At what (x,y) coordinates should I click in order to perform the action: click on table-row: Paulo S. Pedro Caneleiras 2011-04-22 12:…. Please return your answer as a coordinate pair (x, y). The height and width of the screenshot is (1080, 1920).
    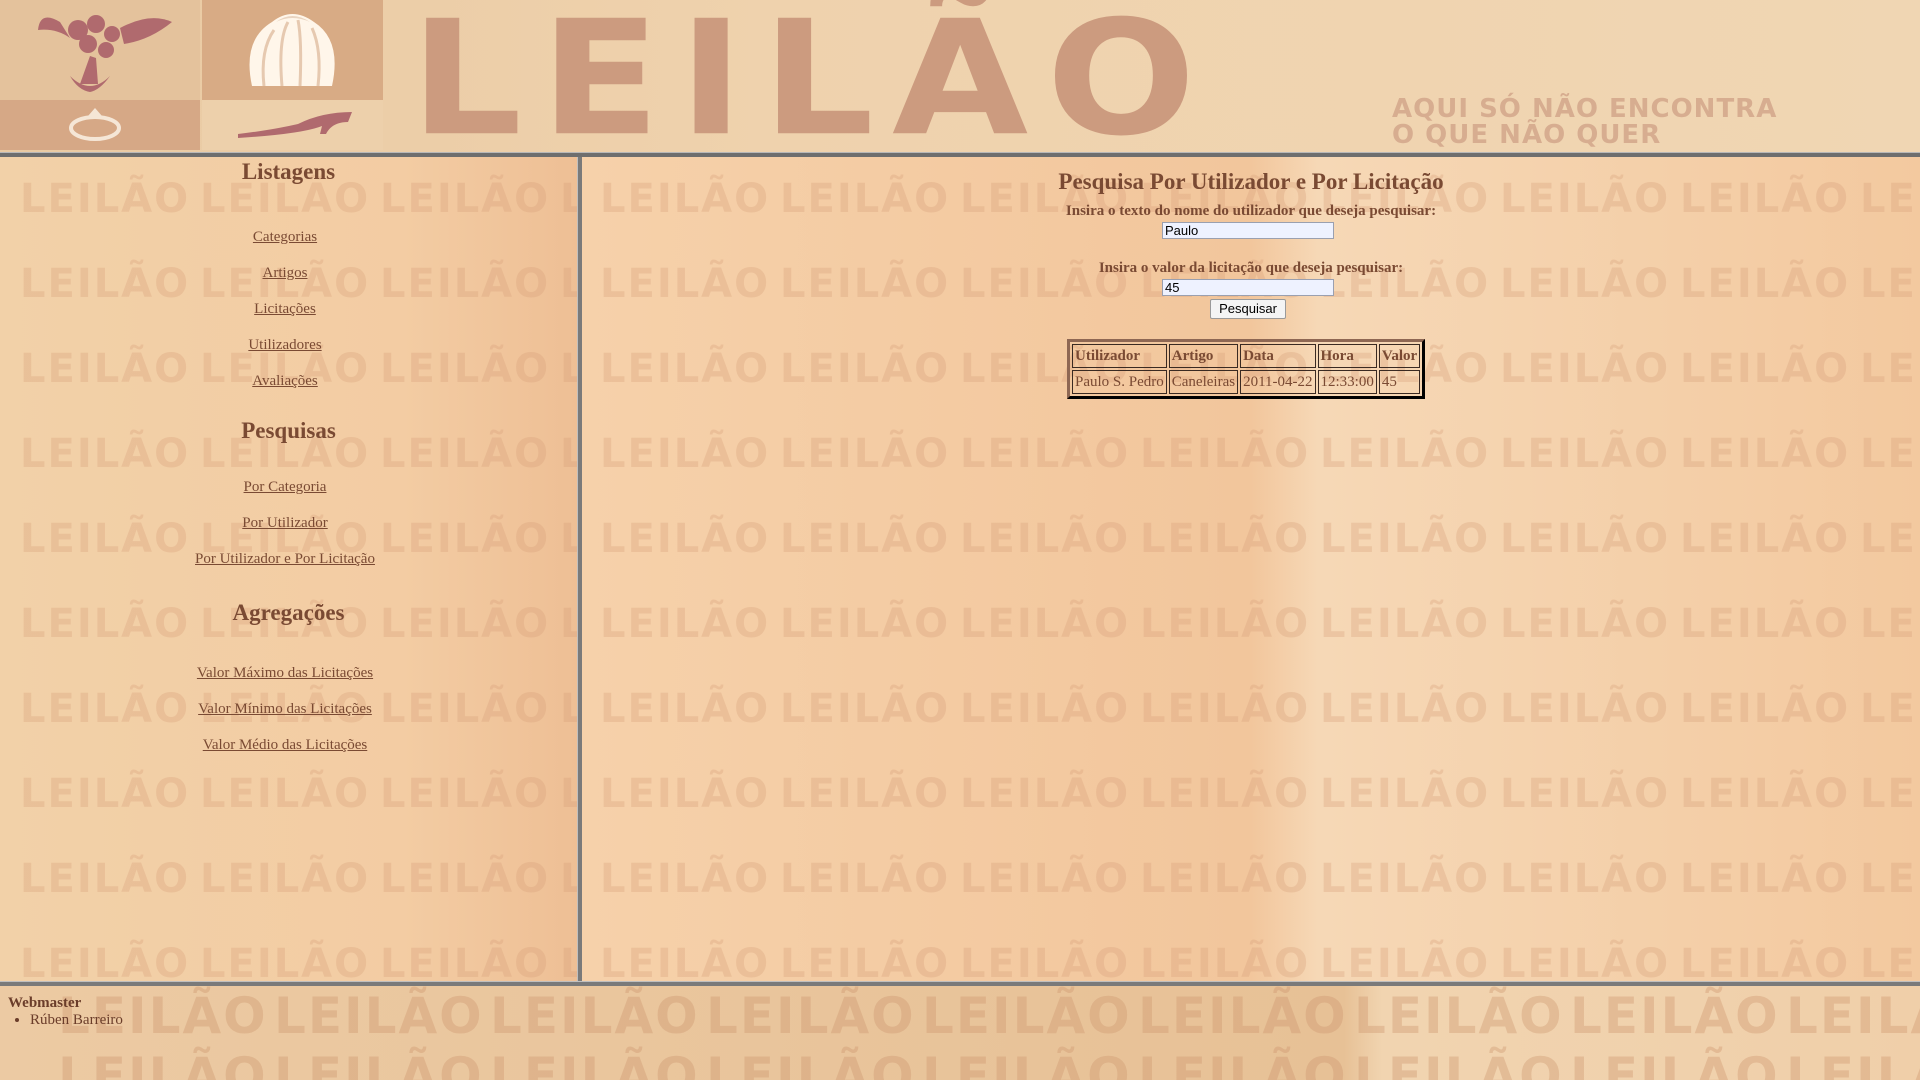
    Looking at the image, I should click on (1246, 382).